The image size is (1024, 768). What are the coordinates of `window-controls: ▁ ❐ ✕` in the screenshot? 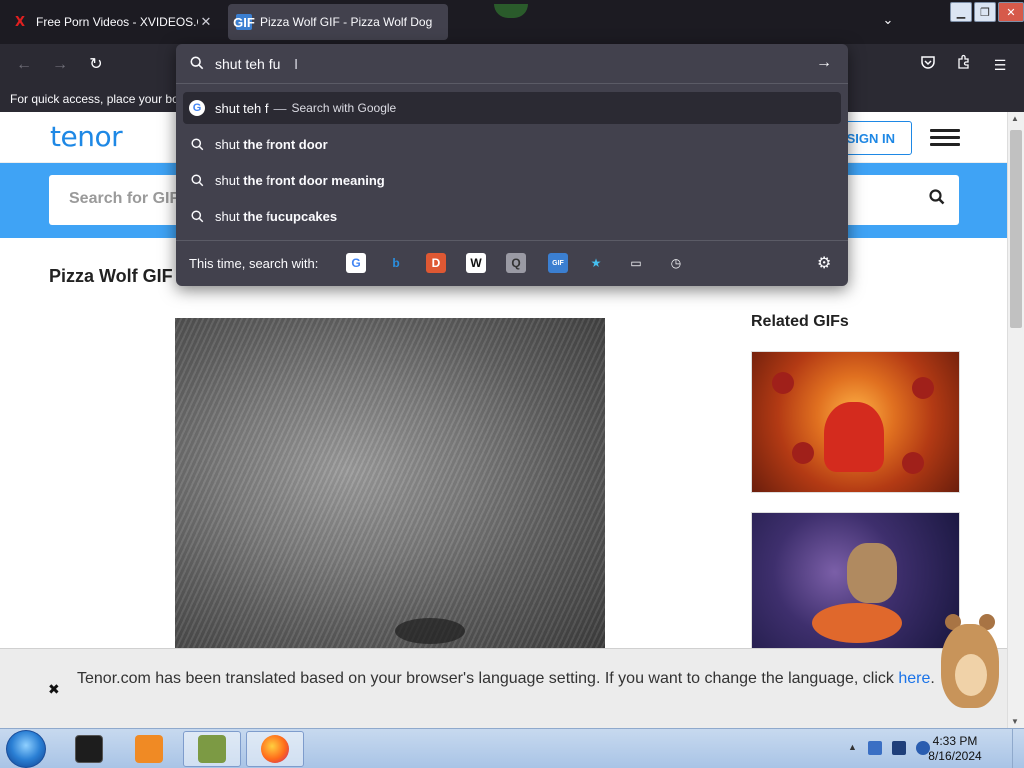 It's located at (987, 12).